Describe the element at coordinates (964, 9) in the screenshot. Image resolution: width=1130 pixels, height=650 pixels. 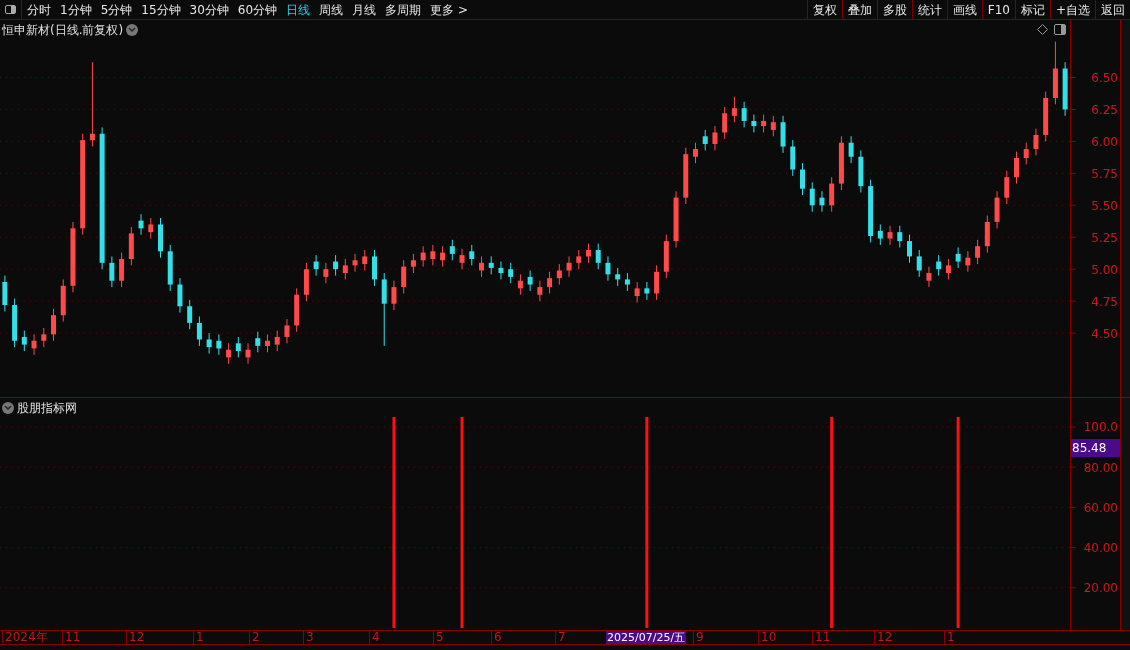
I see `toolbar-button: 画线` at that location.